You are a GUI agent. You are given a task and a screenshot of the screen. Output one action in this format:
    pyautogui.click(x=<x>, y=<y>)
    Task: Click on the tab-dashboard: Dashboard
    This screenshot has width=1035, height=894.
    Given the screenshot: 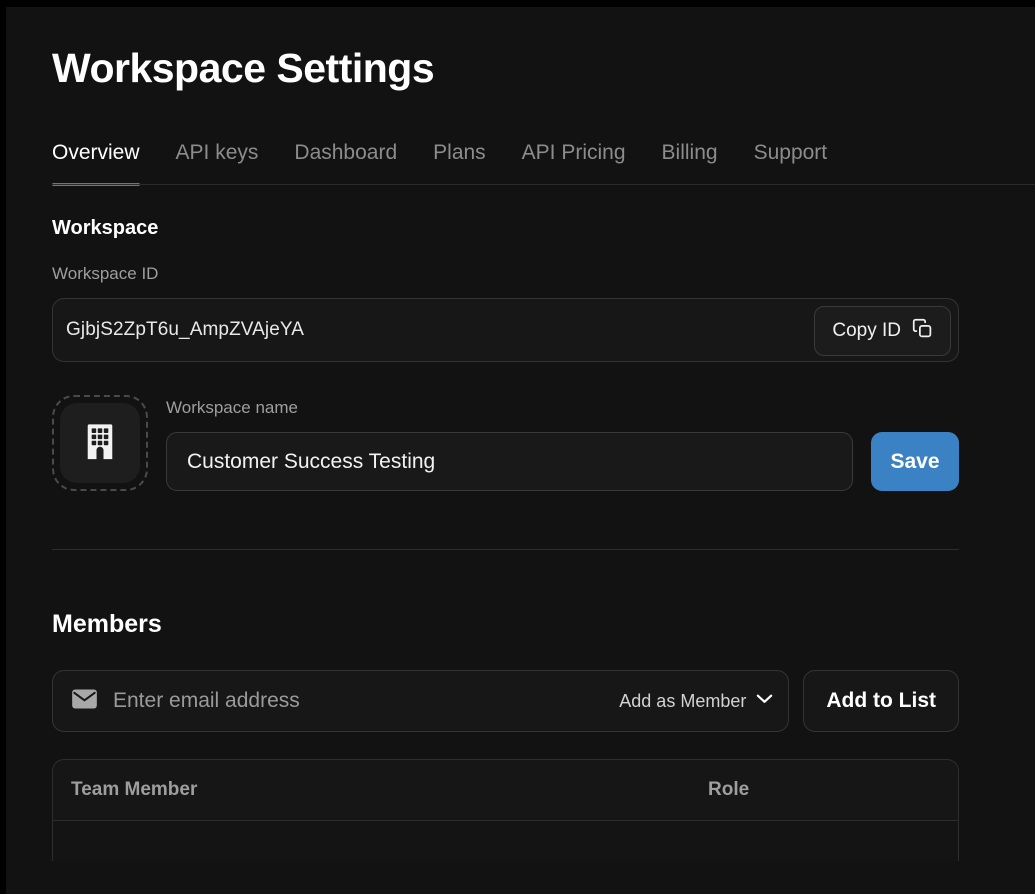 What is the action you would take?
    pyautogui.click(x=345, y=158)
    